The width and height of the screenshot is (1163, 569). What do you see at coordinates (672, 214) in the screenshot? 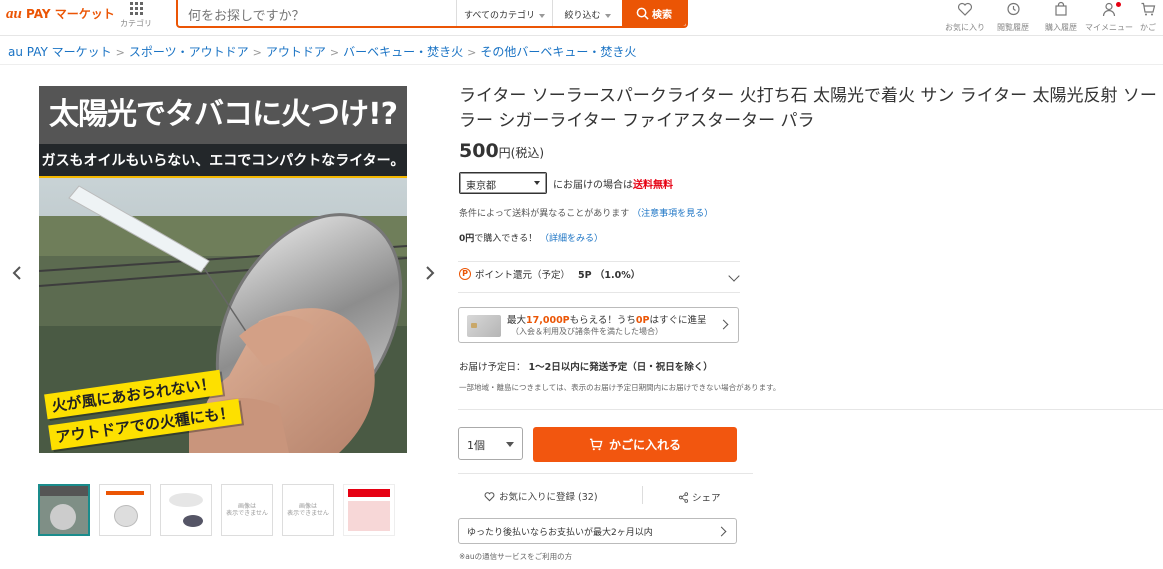
I see `shipping-notes-link: （注意事項を見る）` at bounding box center [672, 214].